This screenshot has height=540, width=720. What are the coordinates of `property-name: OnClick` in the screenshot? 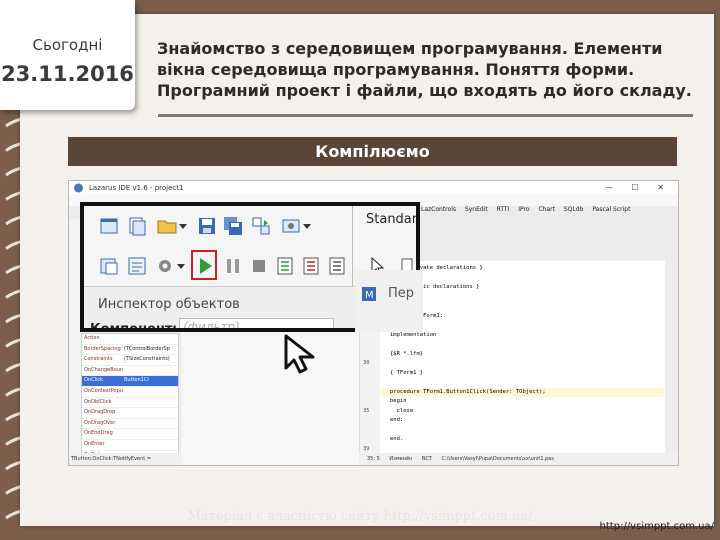 It's located at (94, 380).